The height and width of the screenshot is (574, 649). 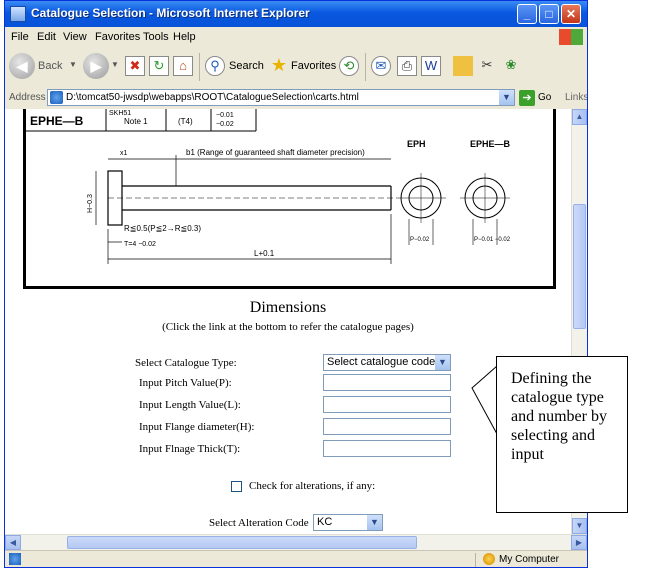 What do you see at coordinates (13, 542) in the screenshot?
I see `scroll-left-icon: ◀` at bounding box center [13, 542].